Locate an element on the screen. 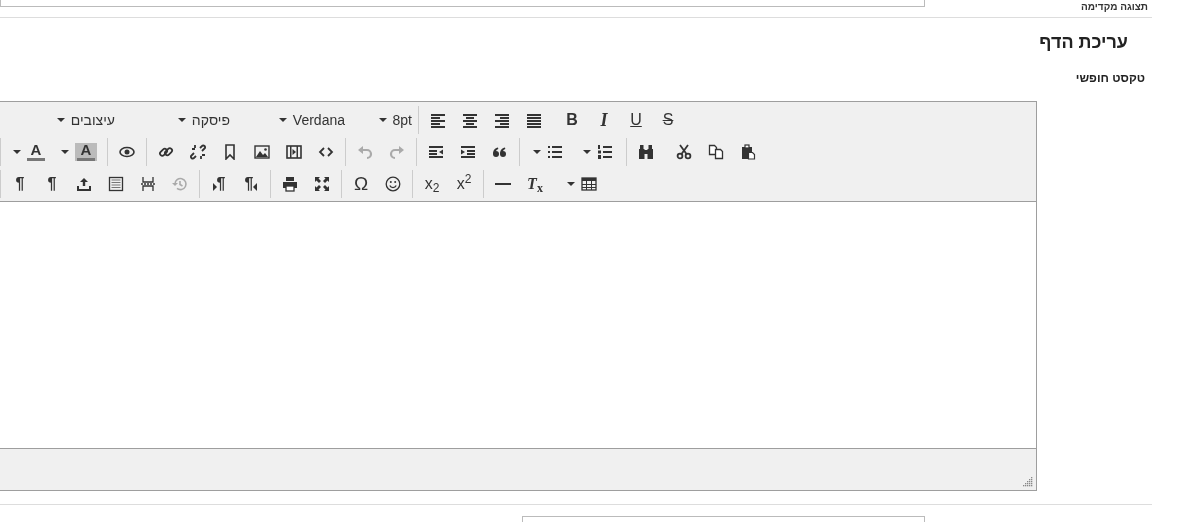 This screenshot has height=522, width=1189. underline-button: U is located at coordinates (636, 120).